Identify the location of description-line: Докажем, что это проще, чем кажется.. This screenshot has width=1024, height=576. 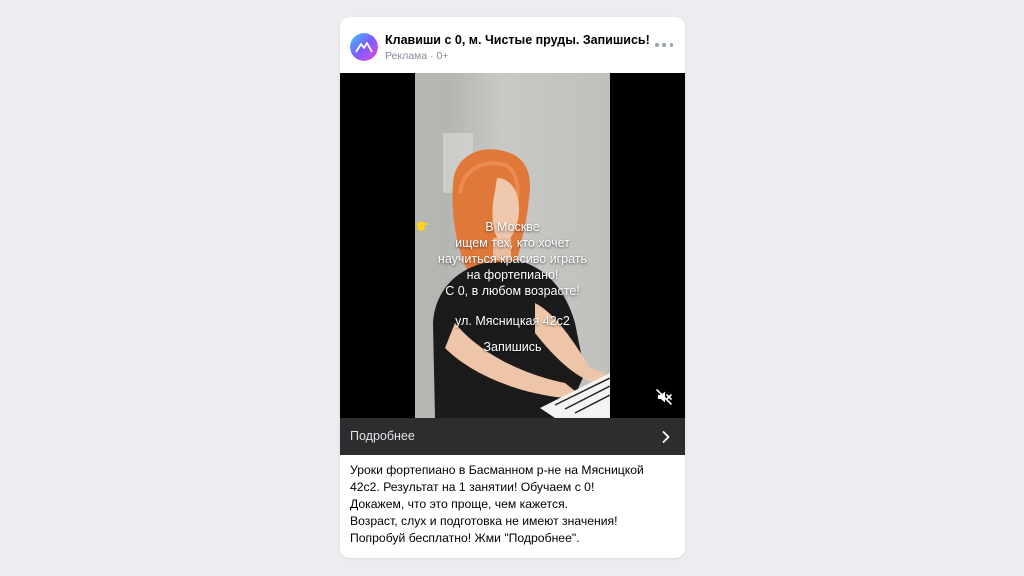
(459, 504).